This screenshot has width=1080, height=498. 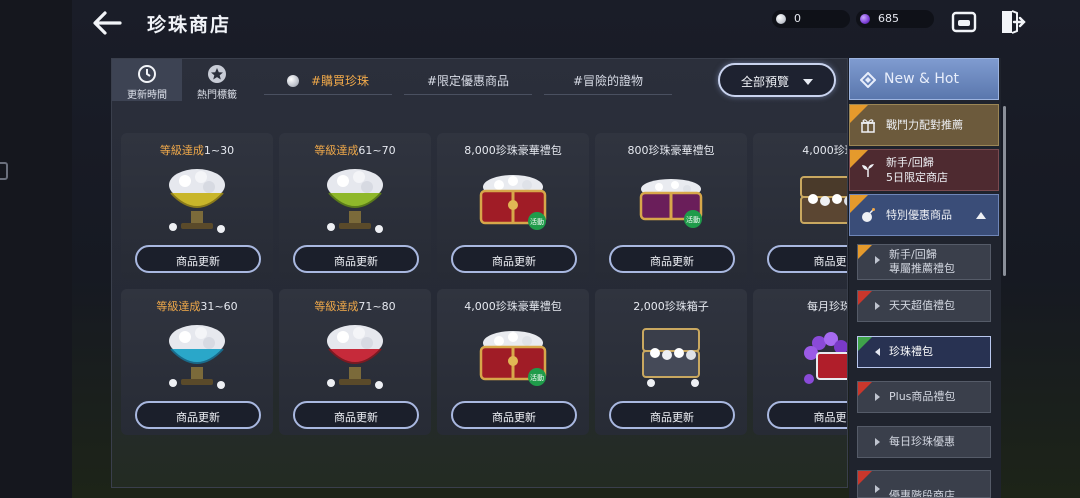 What do you see at coordinates (36, 249) in the screenshot?
I see `left-edge-strip` at bounding box center [36, 249].